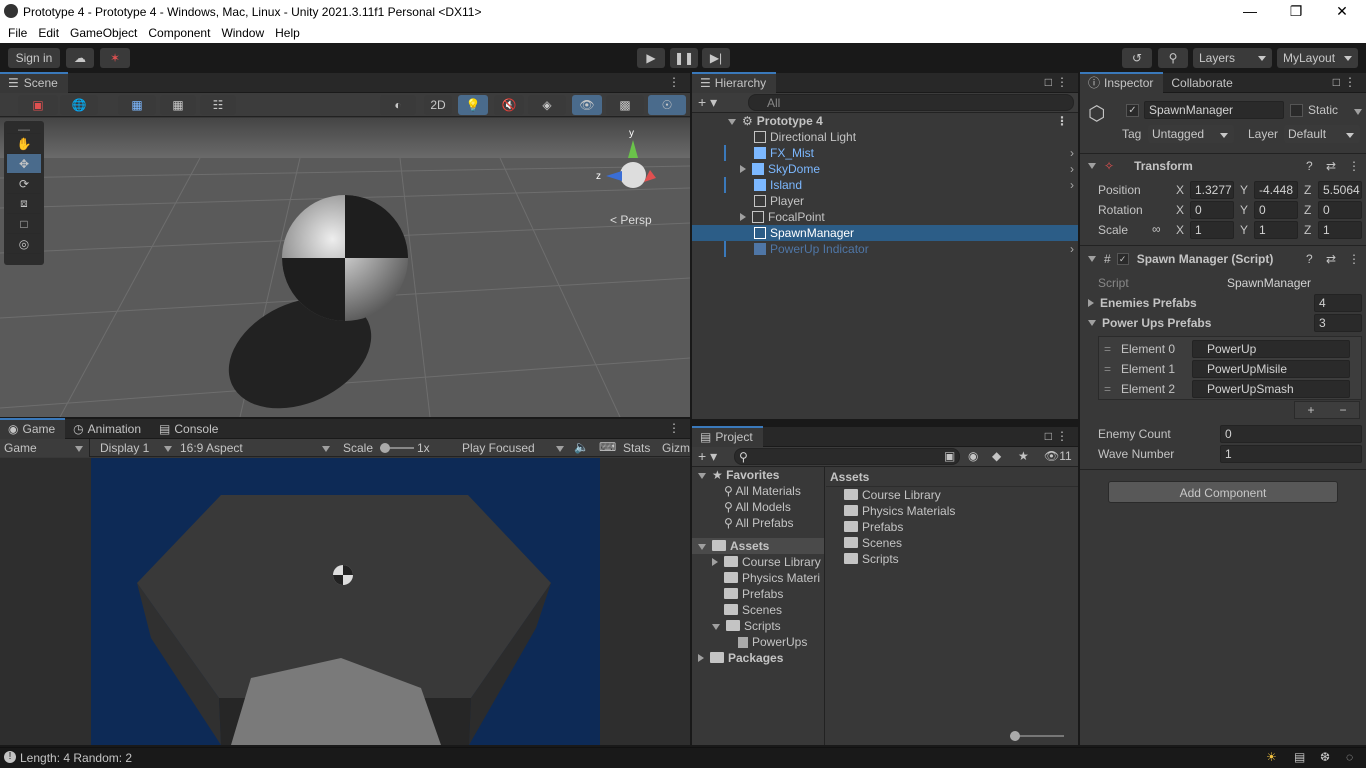 The height and width of the screenshot is (768, 1366). I want to click on progress-icon: ◌, so click(1349, 757).